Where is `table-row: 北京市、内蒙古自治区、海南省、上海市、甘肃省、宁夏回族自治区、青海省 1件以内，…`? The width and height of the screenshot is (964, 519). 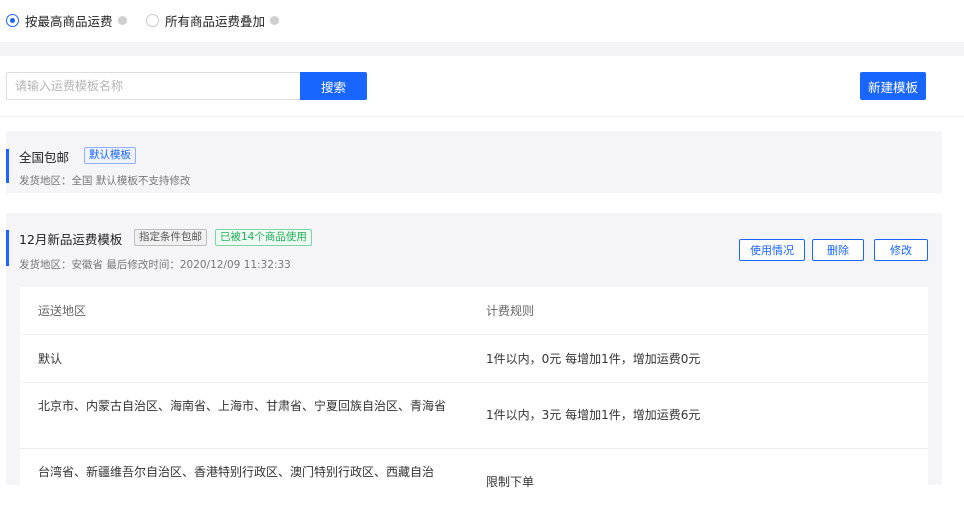
table-row: 北京市、内蒙古自治区、海南省、上海市、甘肃省、宁夏回族自治区、青海省 1件以内，… is located at coordinates (474, 416).